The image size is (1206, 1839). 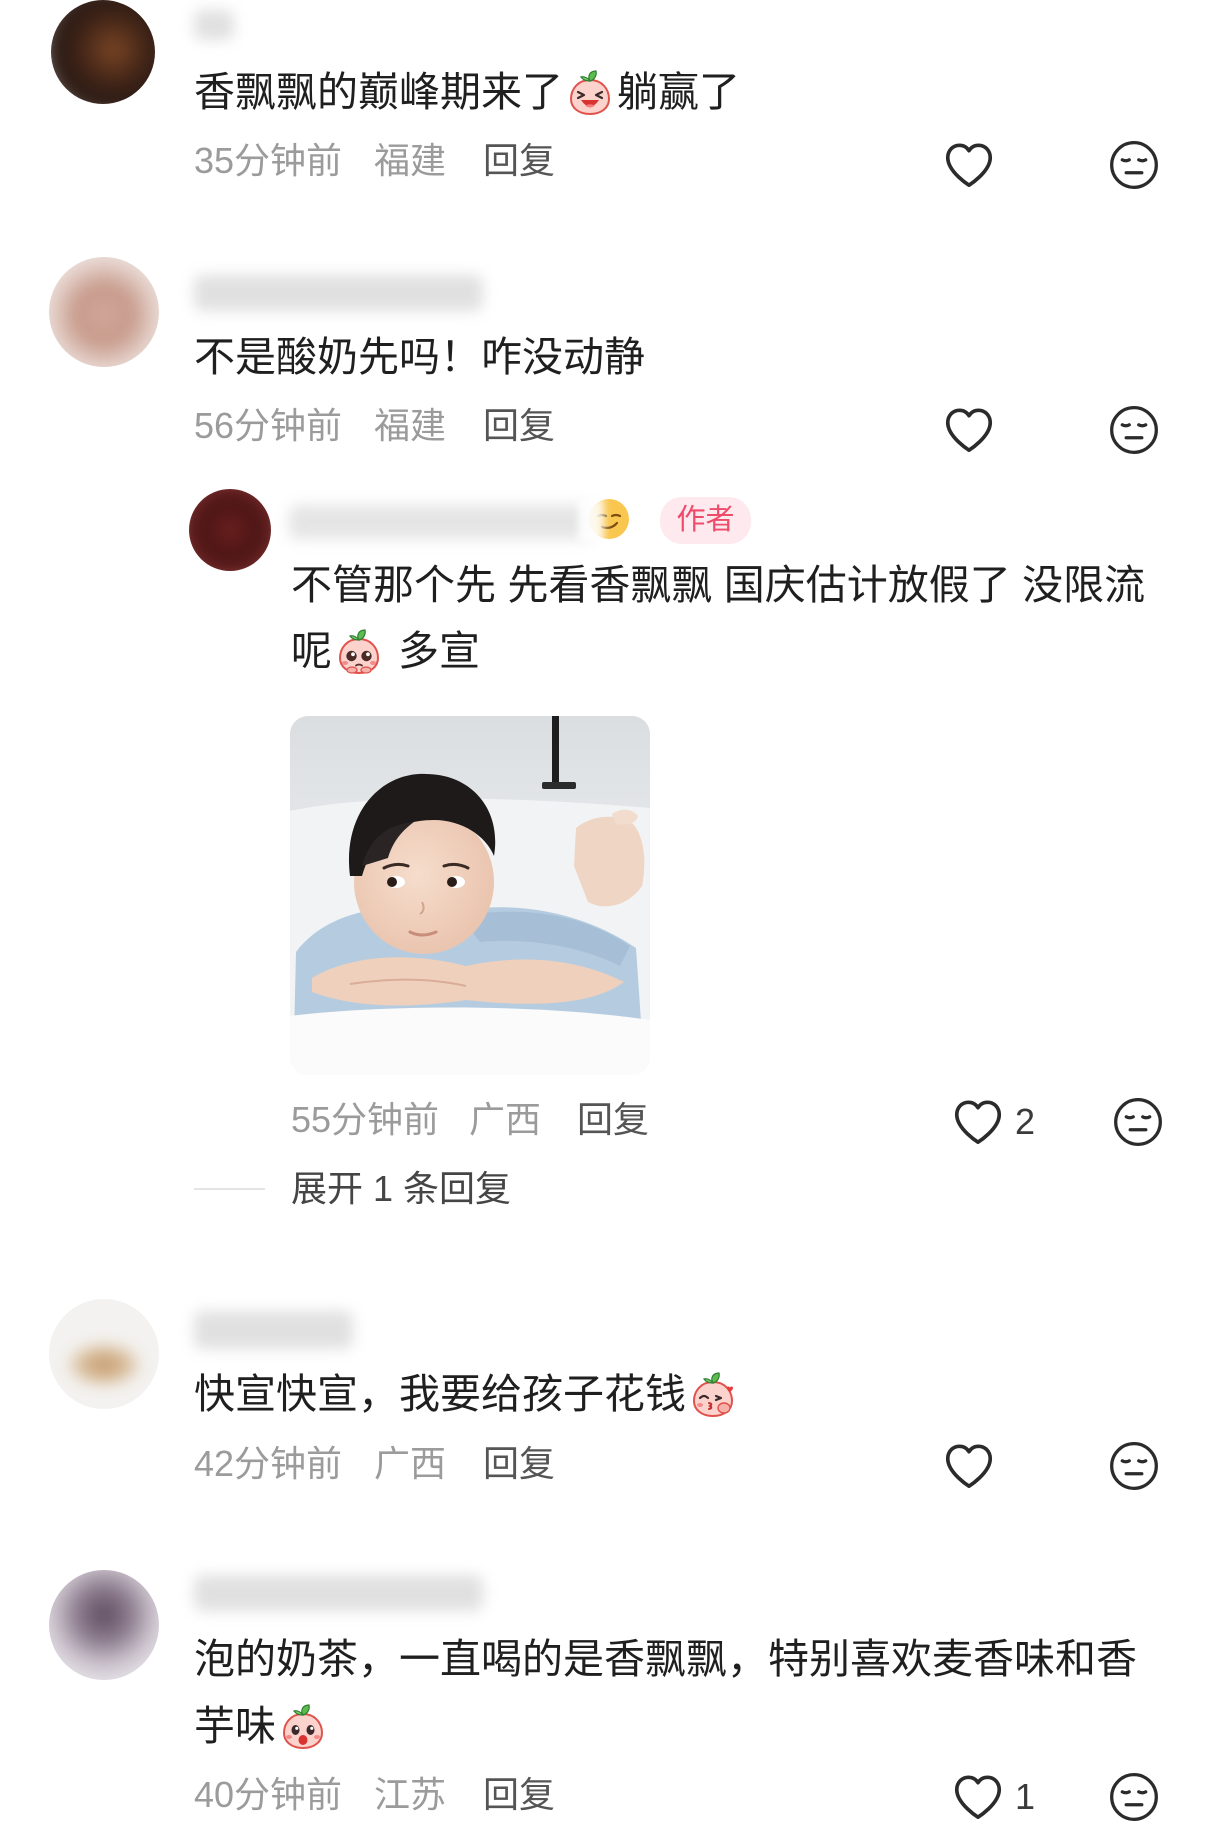 I want to click on reply-meta: 55分钟前 广西 回复, so click(x=501, y=1120).